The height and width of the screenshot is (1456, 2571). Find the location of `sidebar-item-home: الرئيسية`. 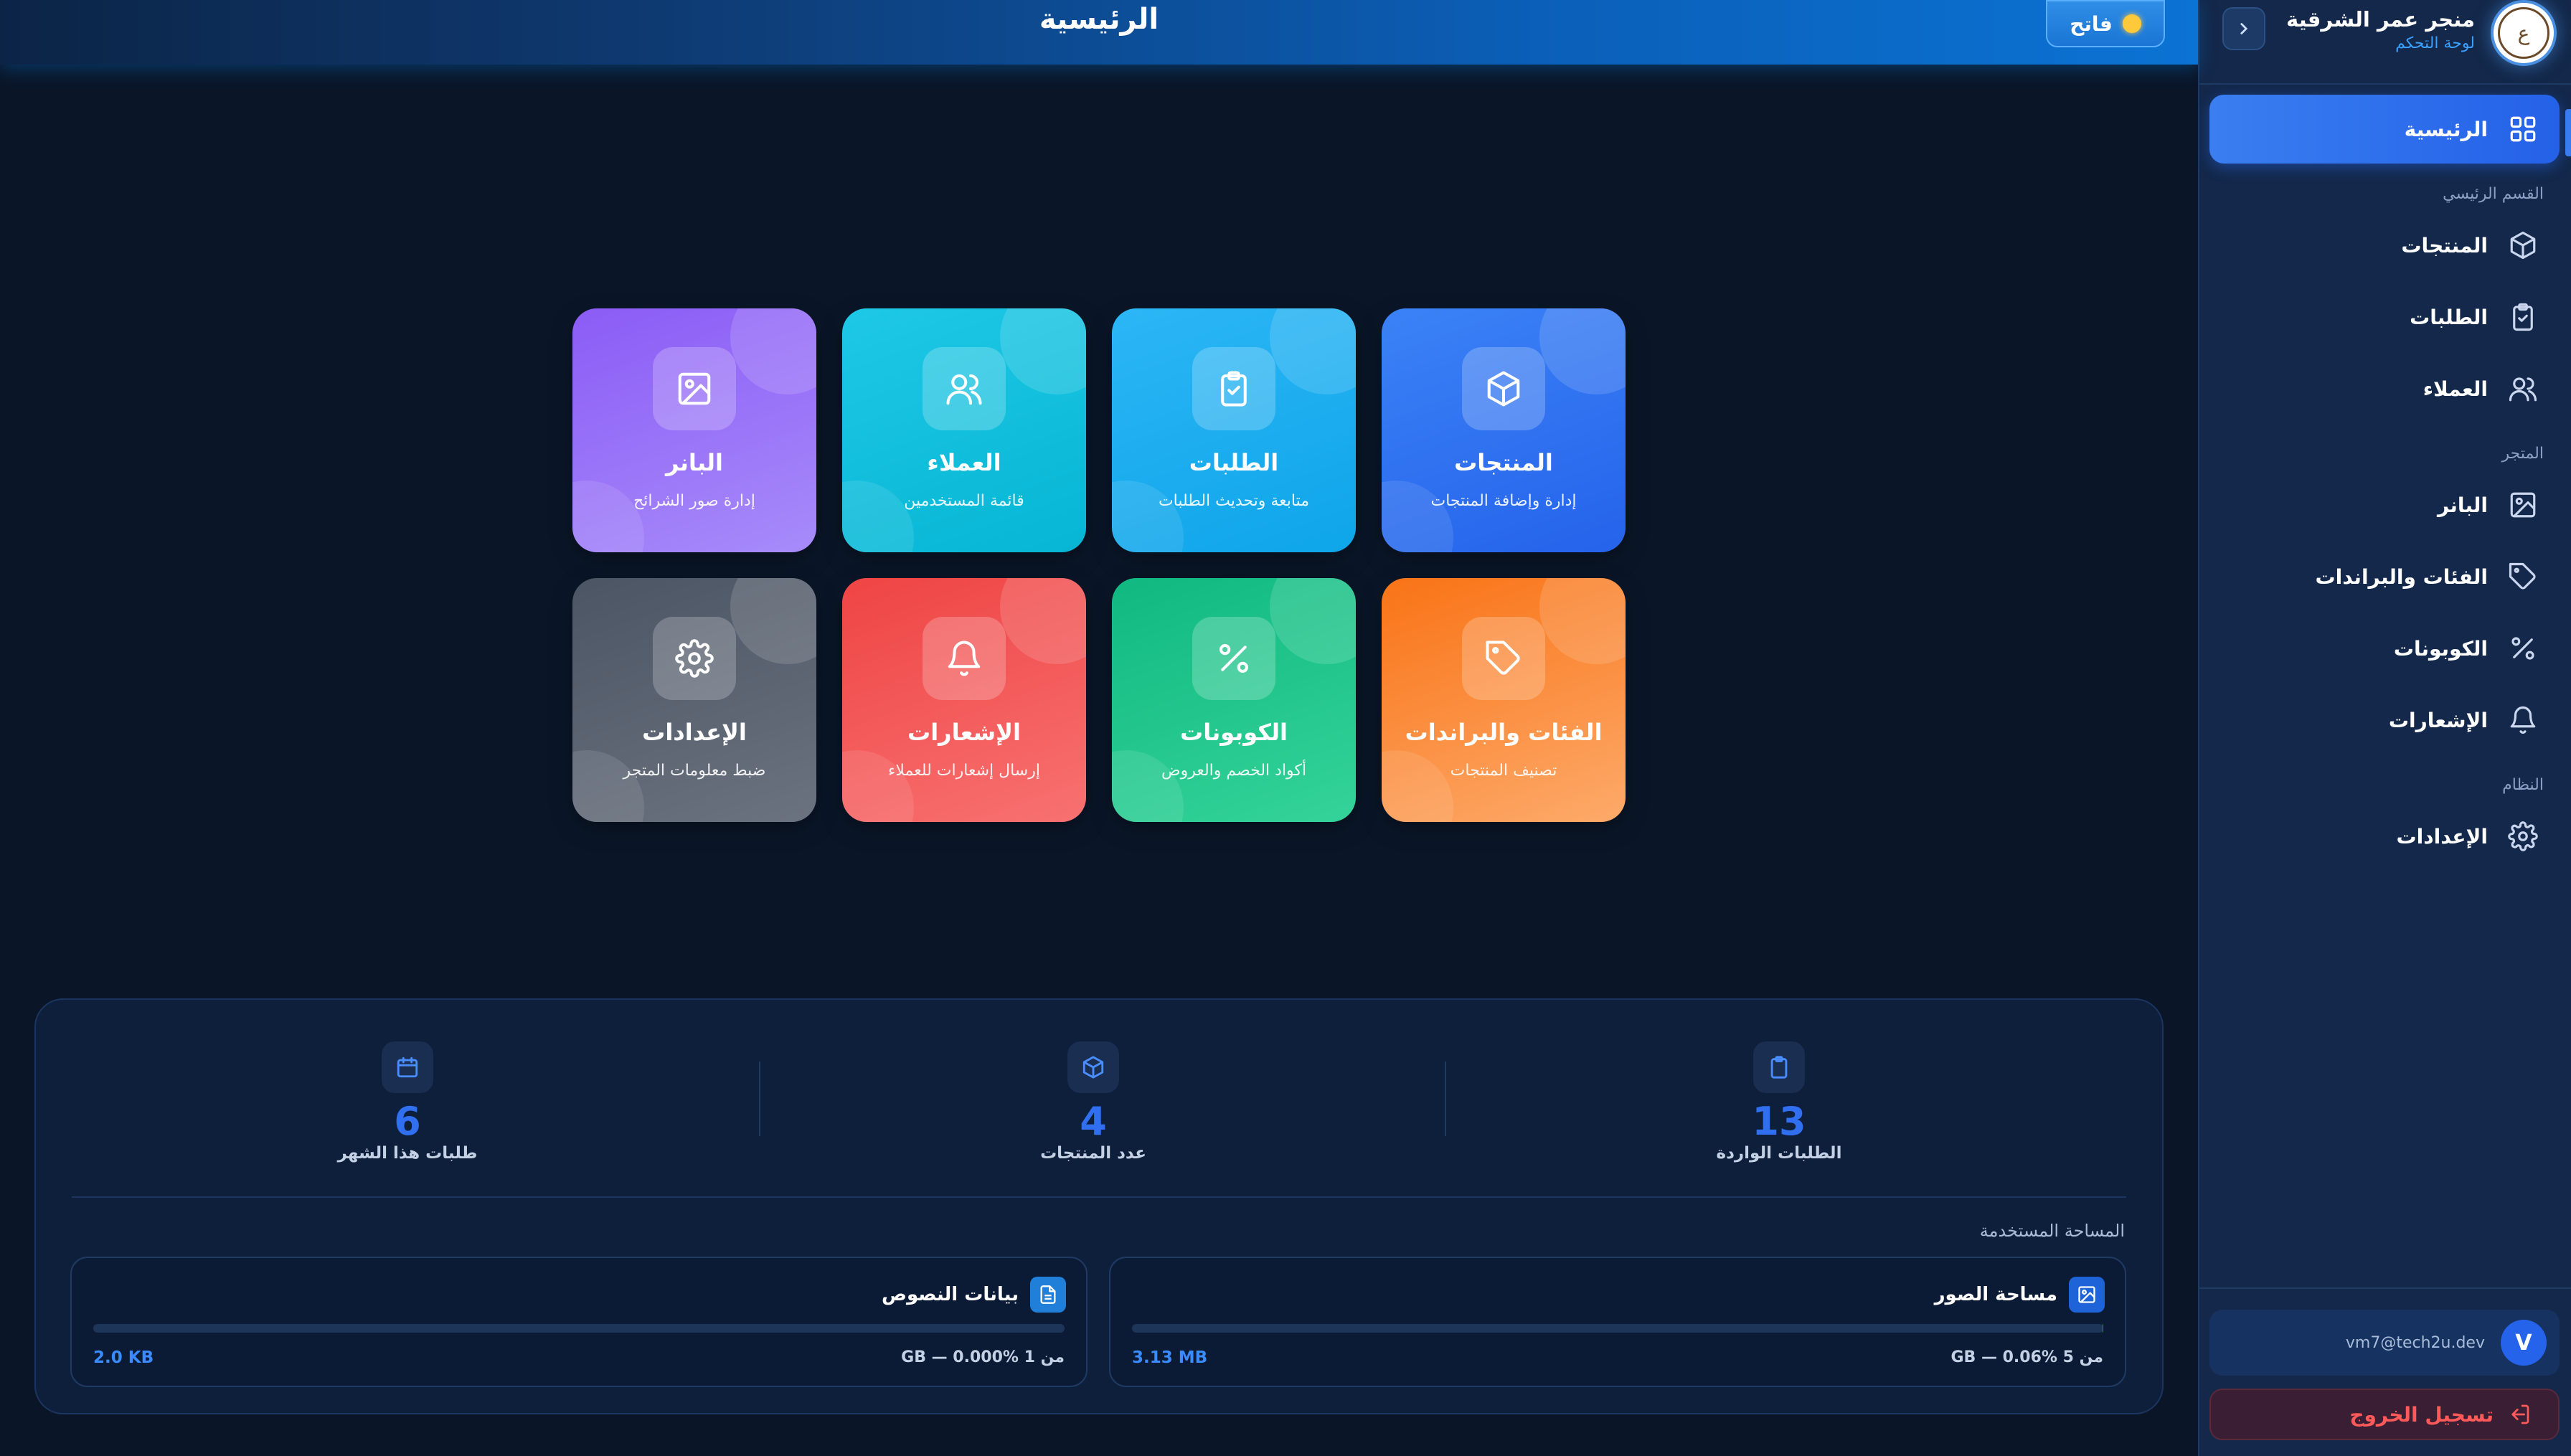

sidebar-item-home: الرئيسية is located at coordinates (2384, 129).